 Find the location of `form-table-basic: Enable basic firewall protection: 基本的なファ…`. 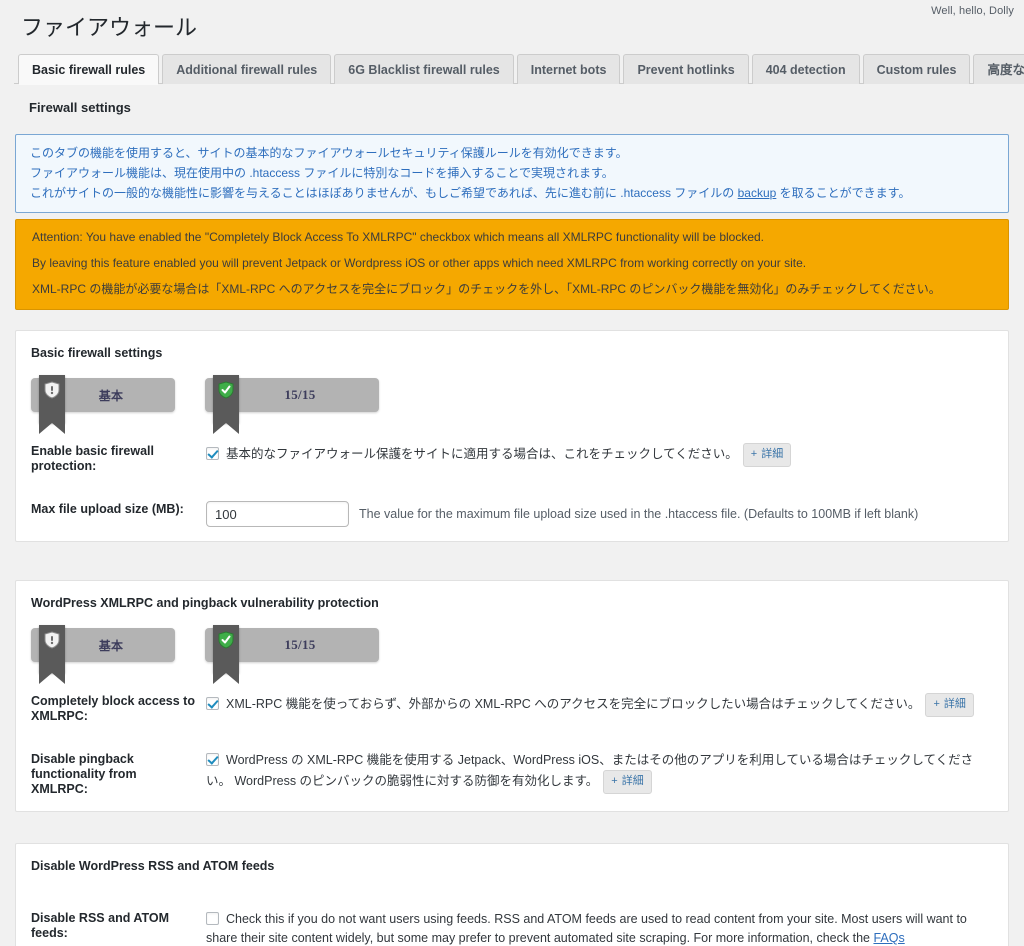

form-table-basic: Enable basic firewall protection: 基本的なファ… is located at coordinates (512, 485).